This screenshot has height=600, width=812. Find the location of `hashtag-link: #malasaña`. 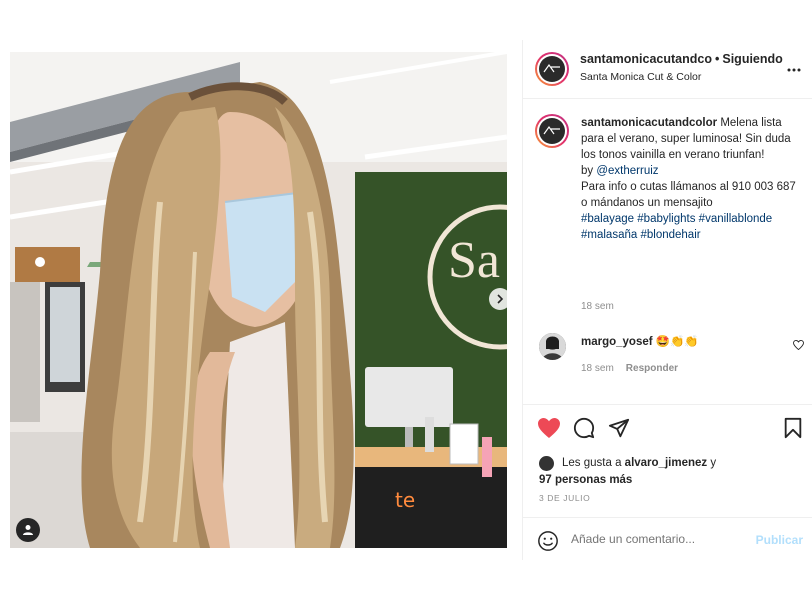

hashtag-link: #malasaña is located at coordinates (609, 235).